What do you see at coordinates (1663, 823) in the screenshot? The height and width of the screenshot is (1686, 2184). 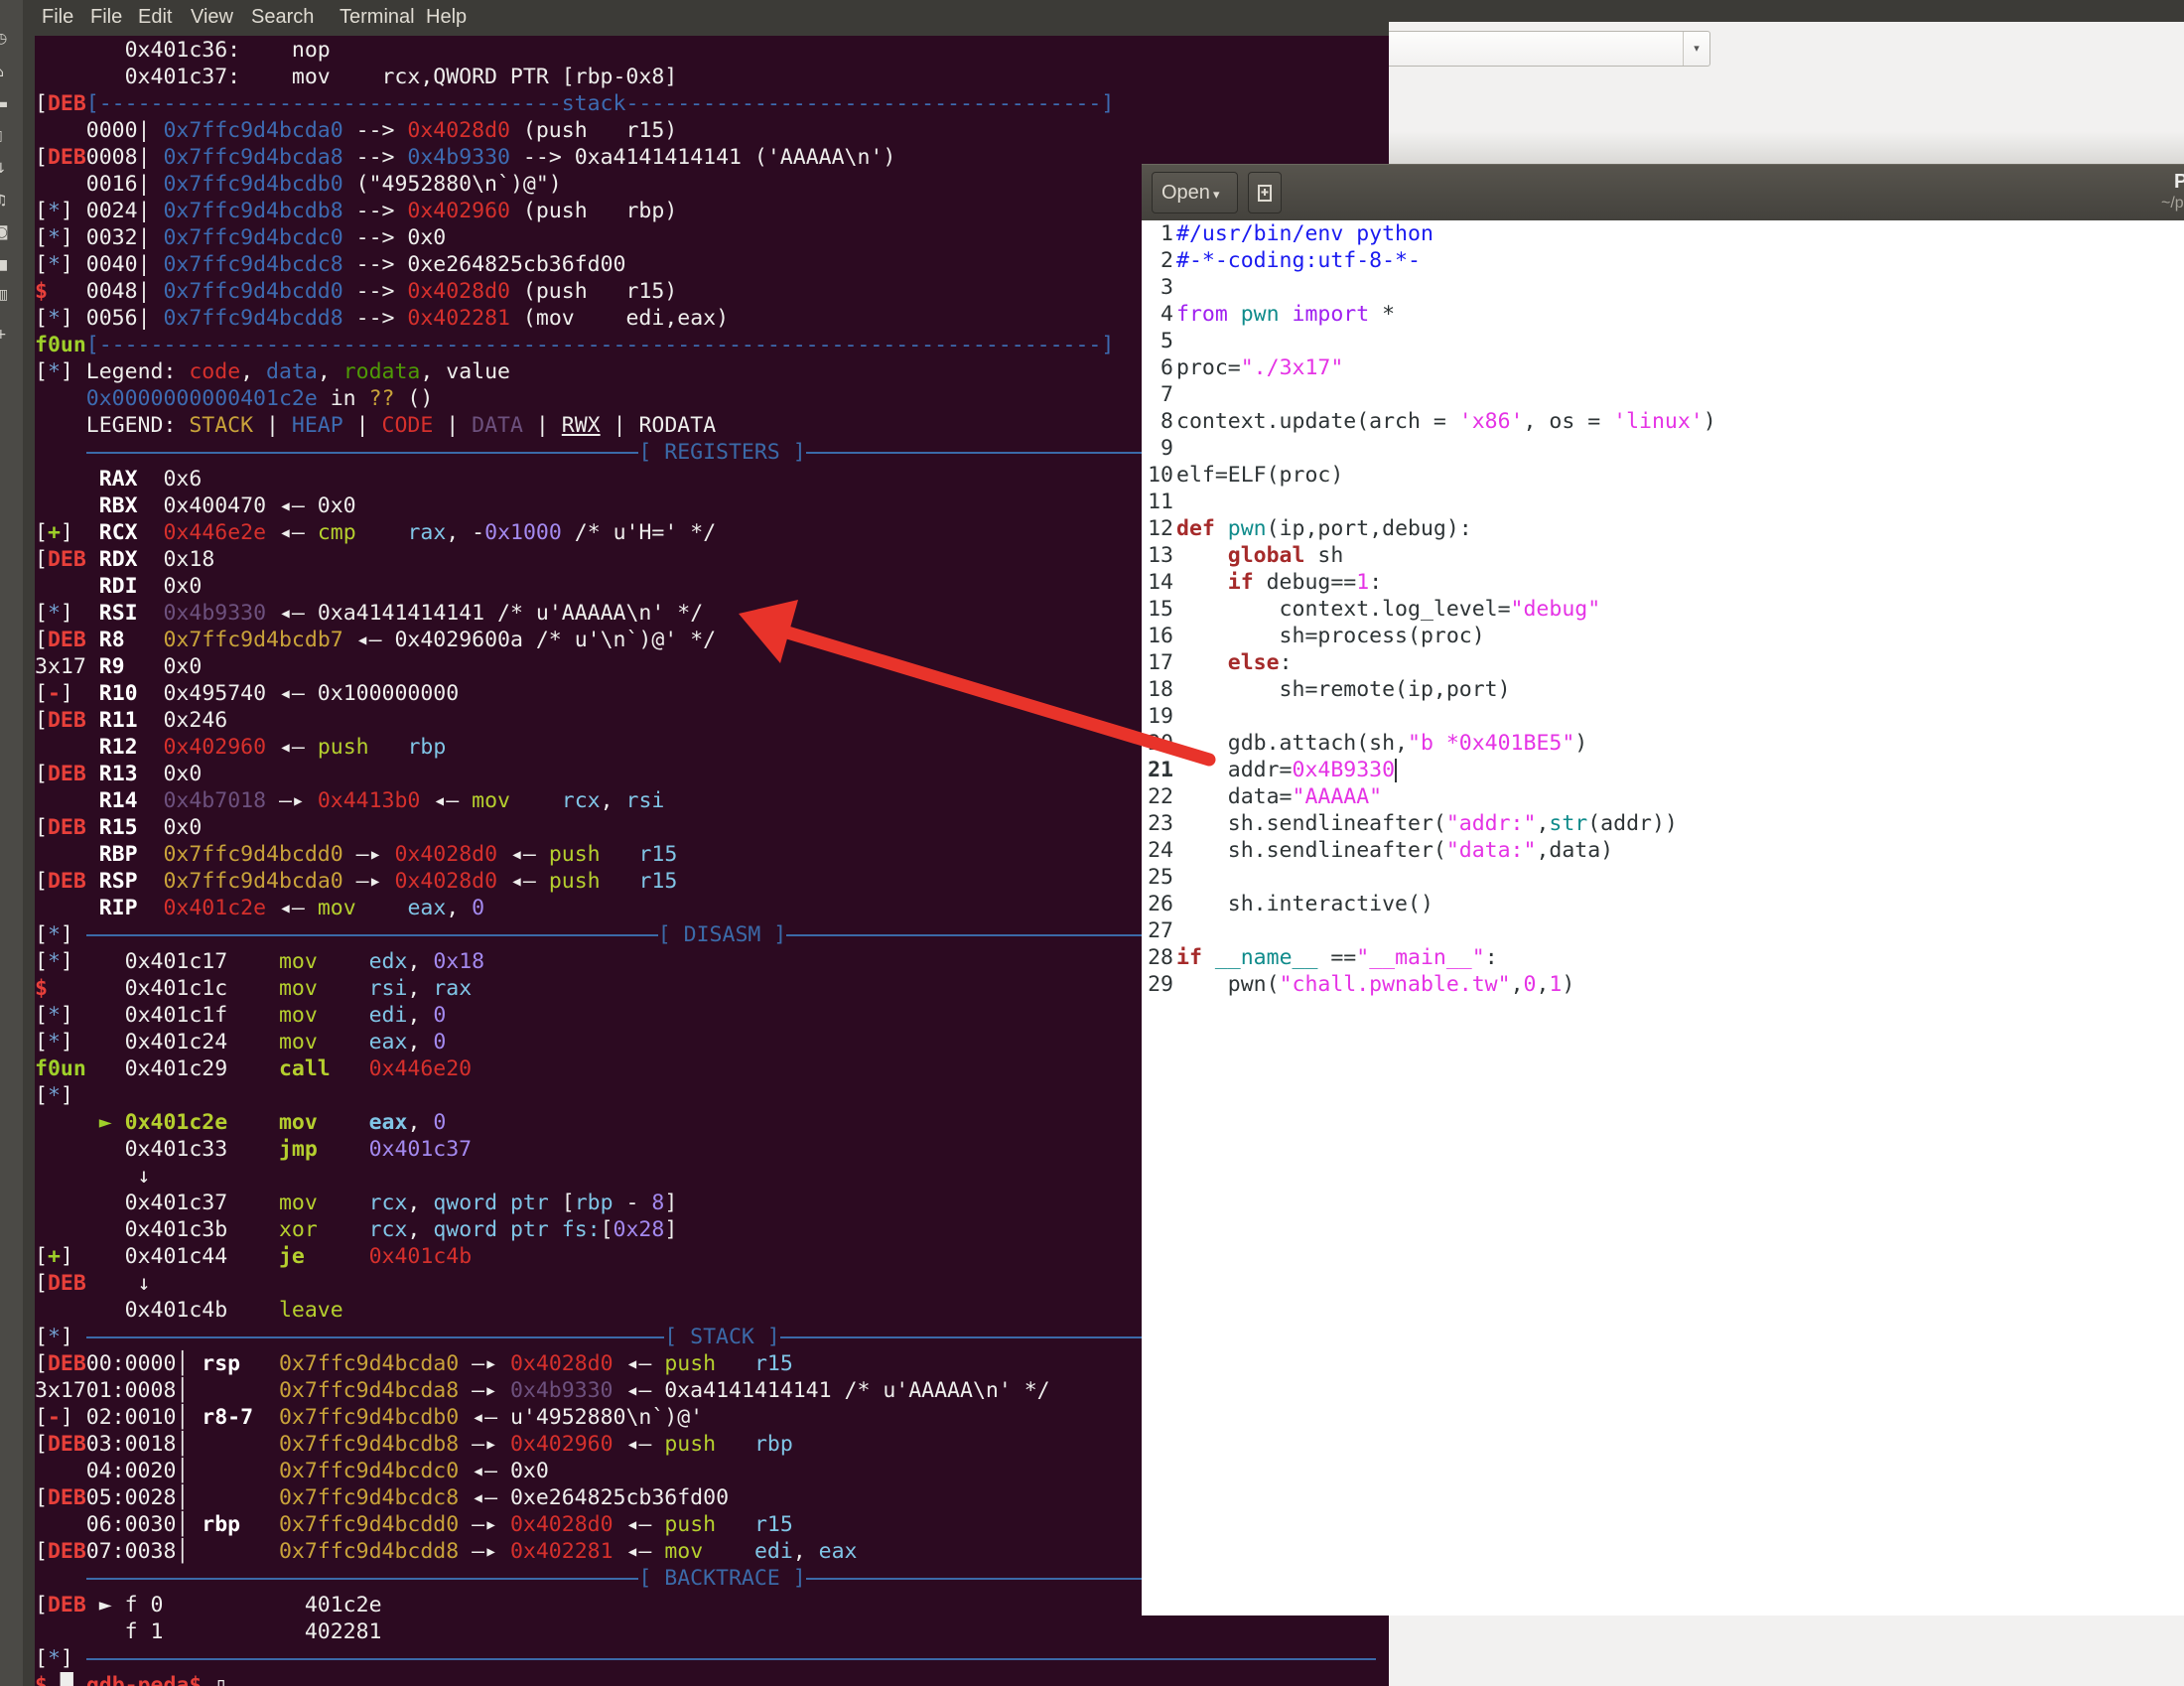 I see `code-line: 23 sh.sendlineafter("addr:",str(addr))` at bounding box center [1663, 823].